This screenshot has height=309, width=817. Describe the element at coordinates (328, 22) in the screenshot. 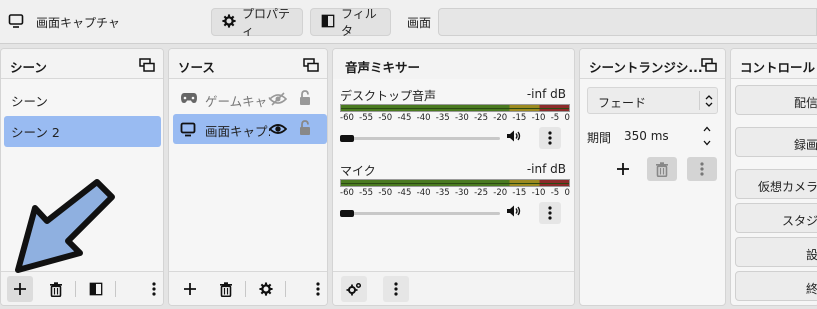

I see `filter-icon` at that location.